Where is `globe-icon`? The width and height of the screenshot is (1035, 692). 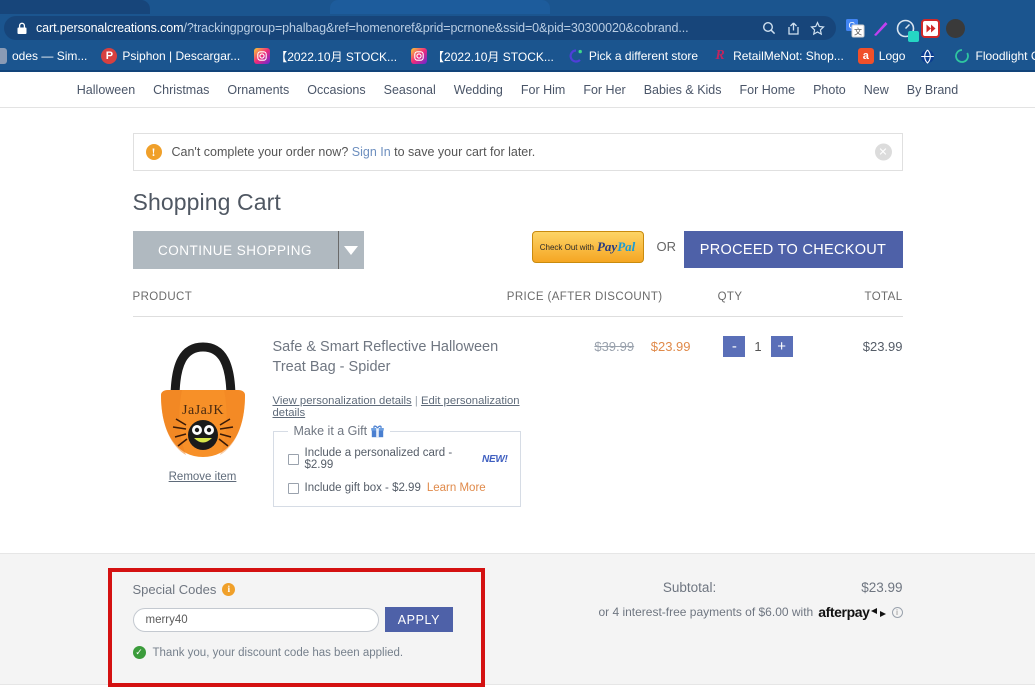 globe-icon is located at coordinates (927, 56).